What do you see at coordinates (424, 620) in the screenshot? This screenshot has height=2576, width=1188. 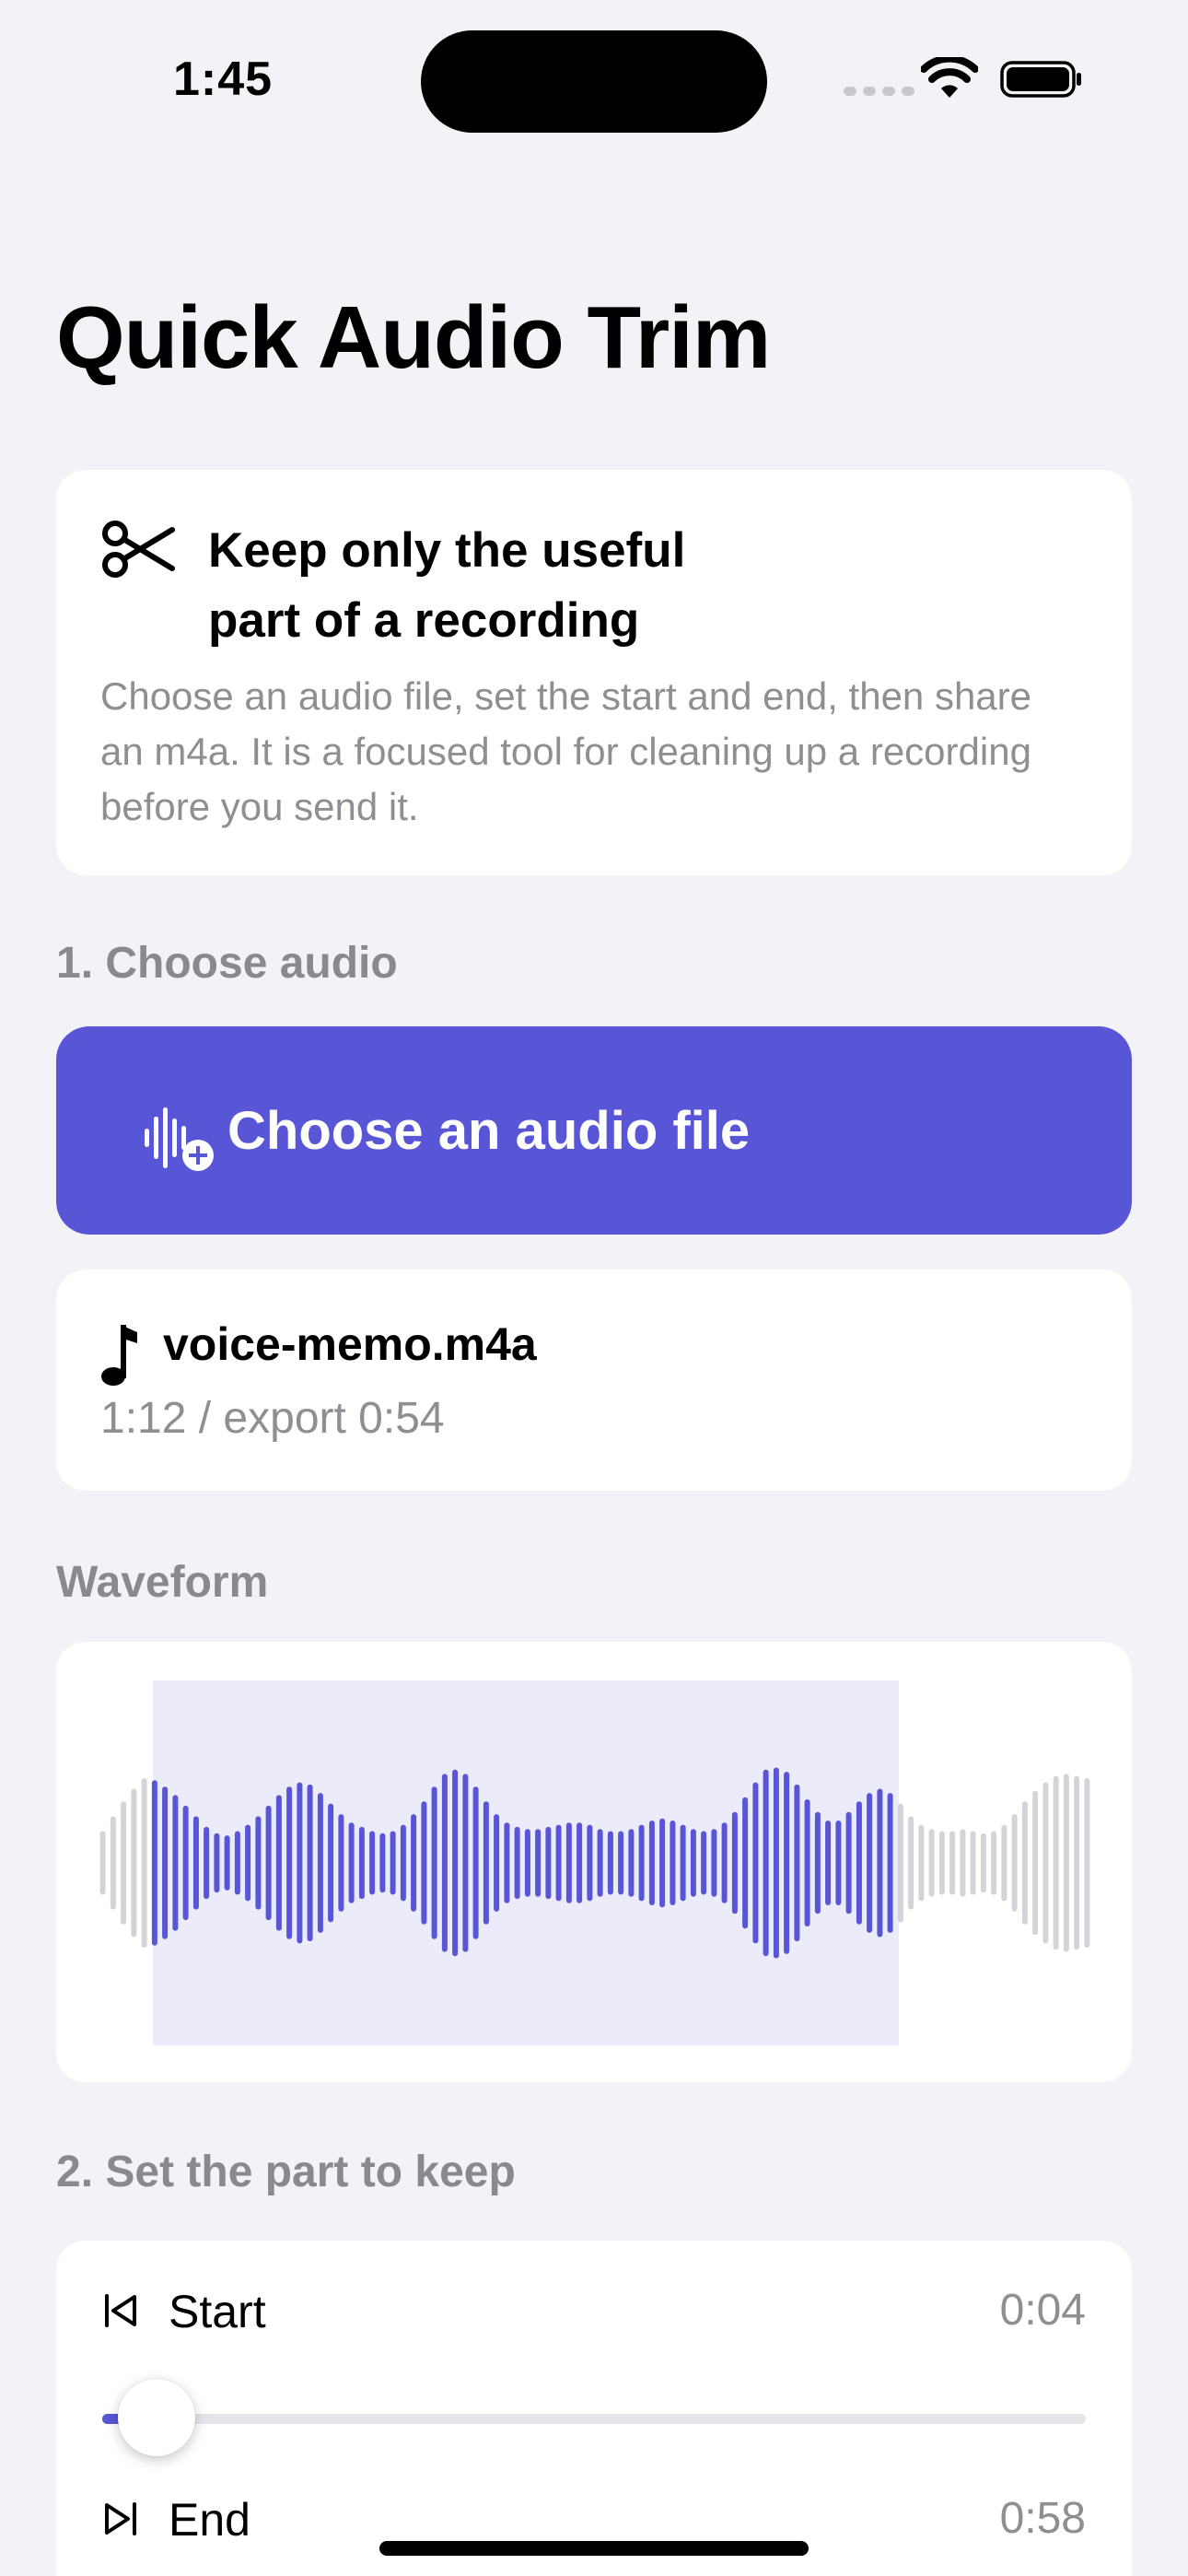 I see `intro-title-line: part of a recording` at bounding box center [424, 620].